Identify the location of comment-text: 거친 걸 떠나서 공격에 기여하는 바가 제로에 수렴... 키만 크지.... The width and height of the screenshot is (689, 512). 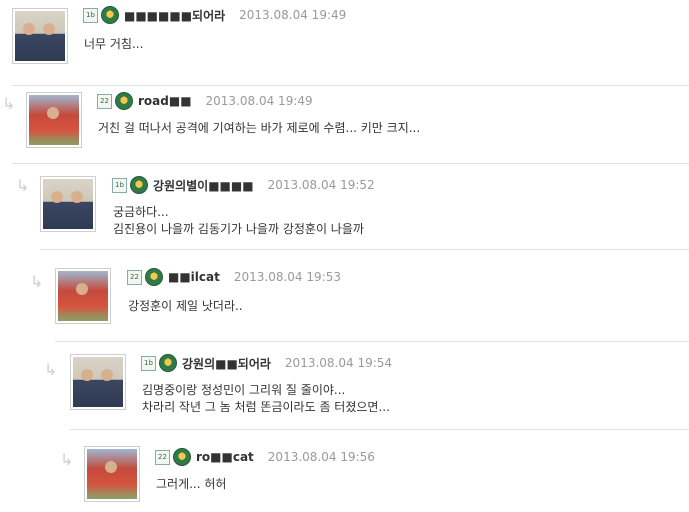
(259, 128).